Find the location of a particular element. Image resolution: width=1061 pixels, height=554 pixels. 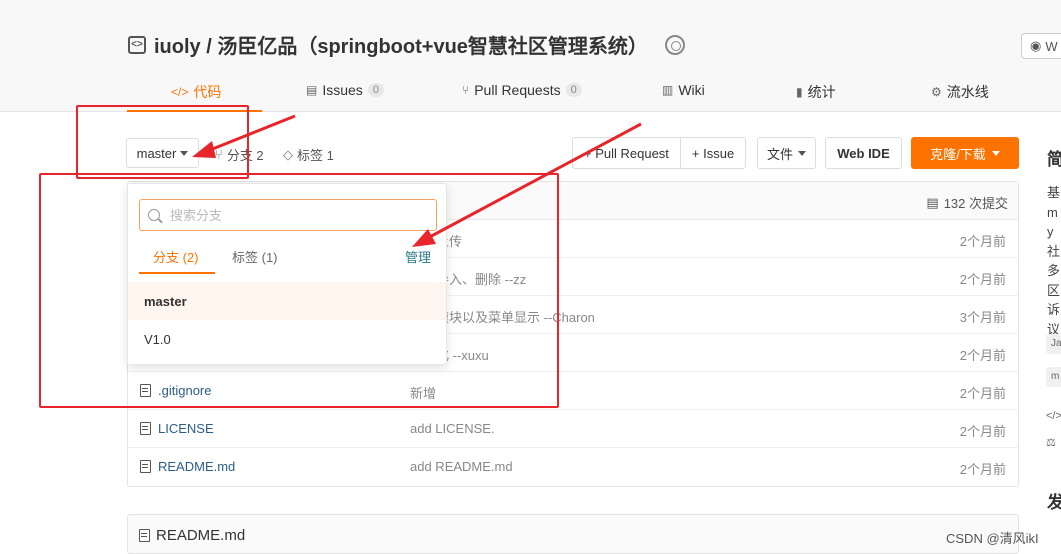

annotation-box-branch is located at coordinates (162, 142).